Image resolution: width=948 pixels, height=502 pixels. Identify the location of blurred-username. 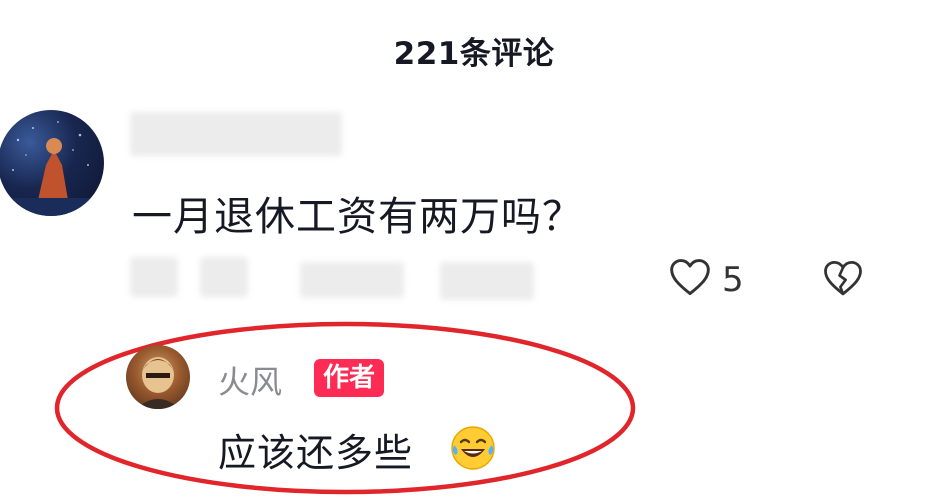
(236, 134).